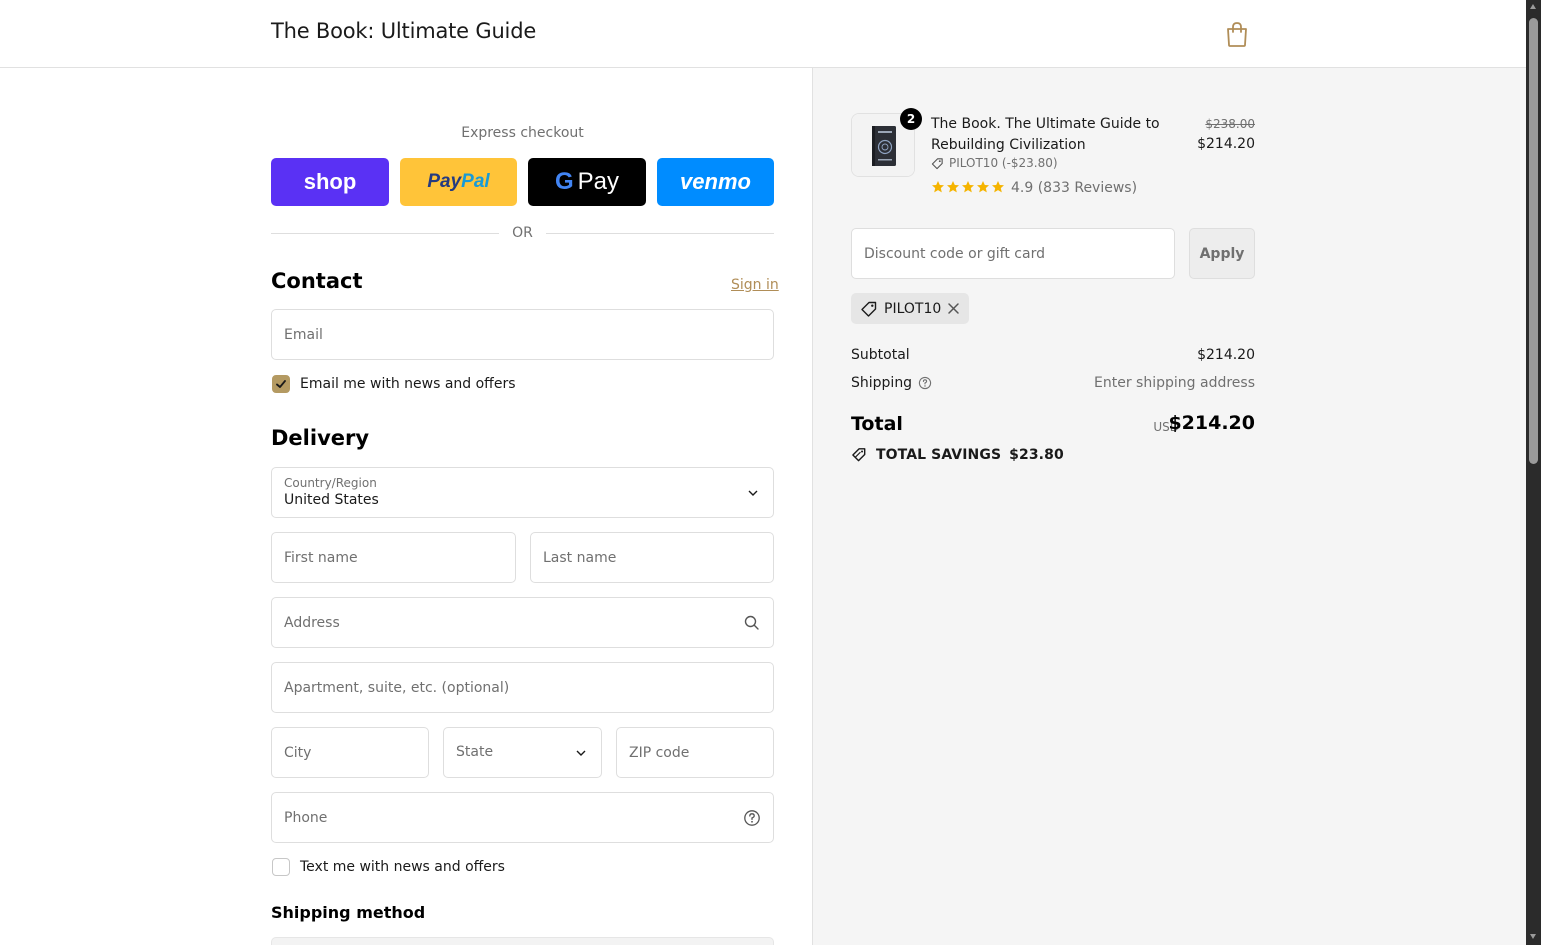 This screenshot has width=1541, height=945. Describe the element at coordinates (882, 383) in the screenshot. I see `shipping-label: Shipping` at that location.